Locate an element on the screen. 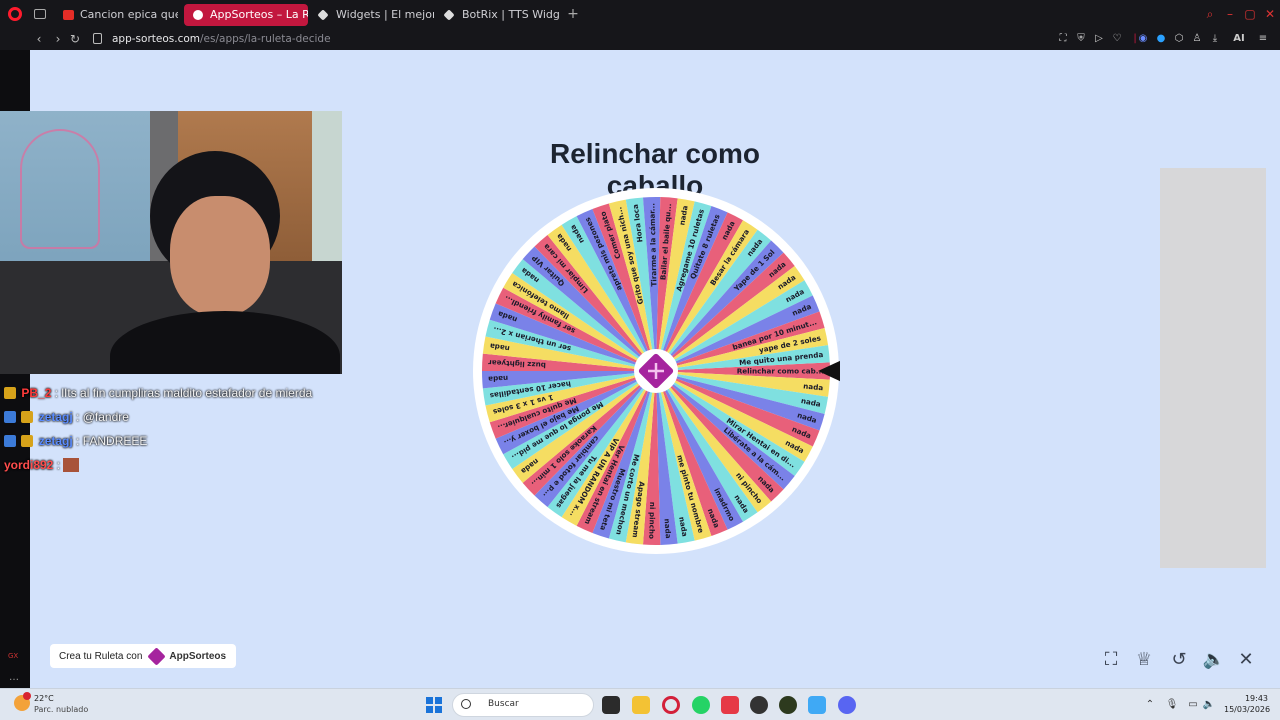  microphone-icon: 🎙 is located at coordinates (1172, 705).